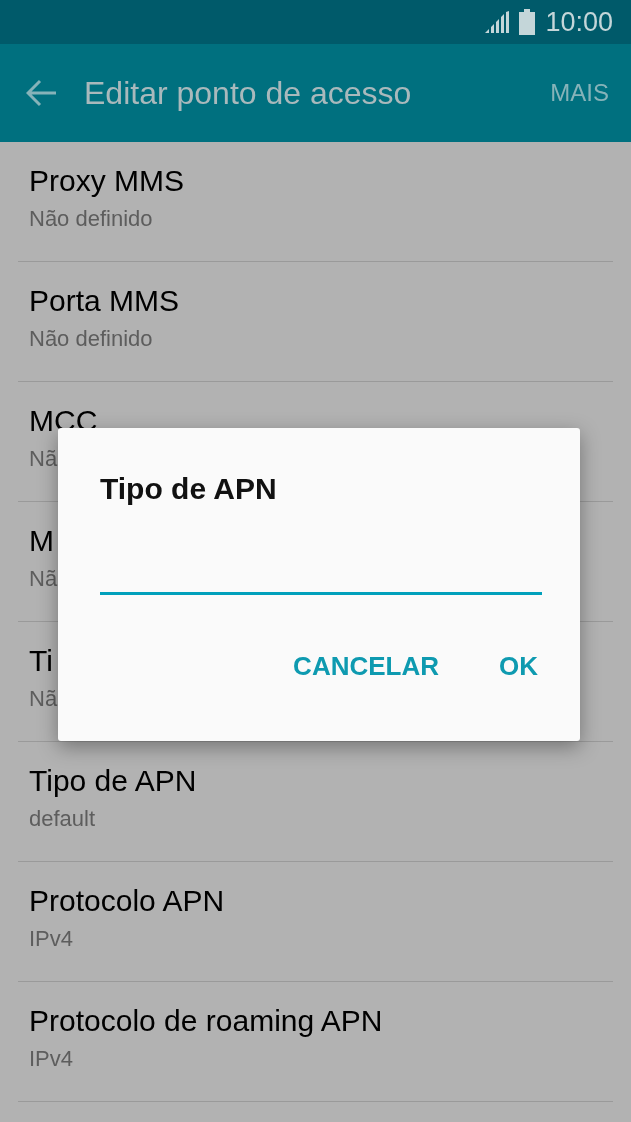 The image size is (631, 1122). Describe the element at coordinates (41, 661) in the screenshot. I see `setting-title: Ti` at that location.